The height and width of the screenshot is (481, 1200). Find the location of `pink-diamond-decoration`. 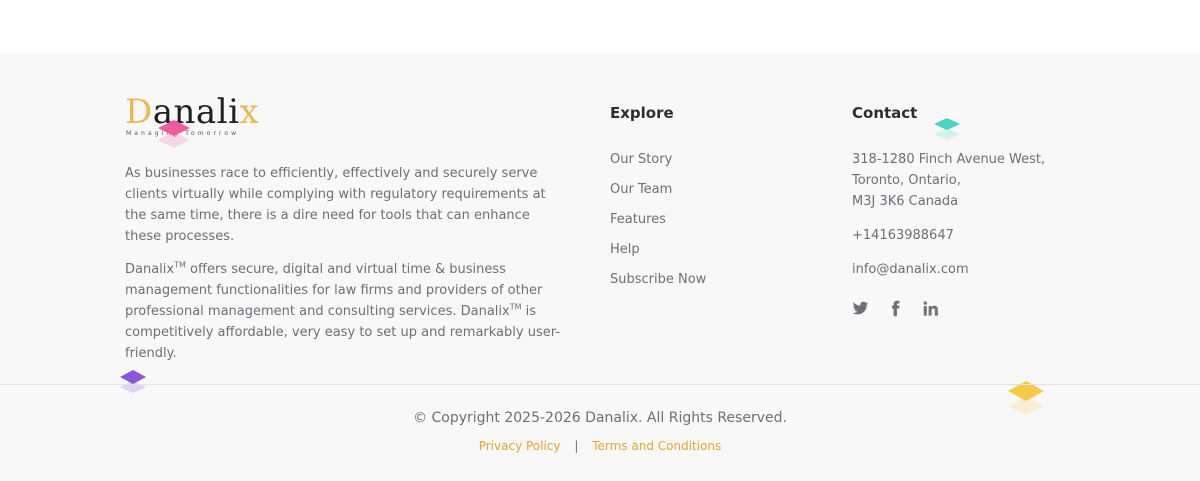

pink-diamond-decoration is located at coordinates (174, 134).